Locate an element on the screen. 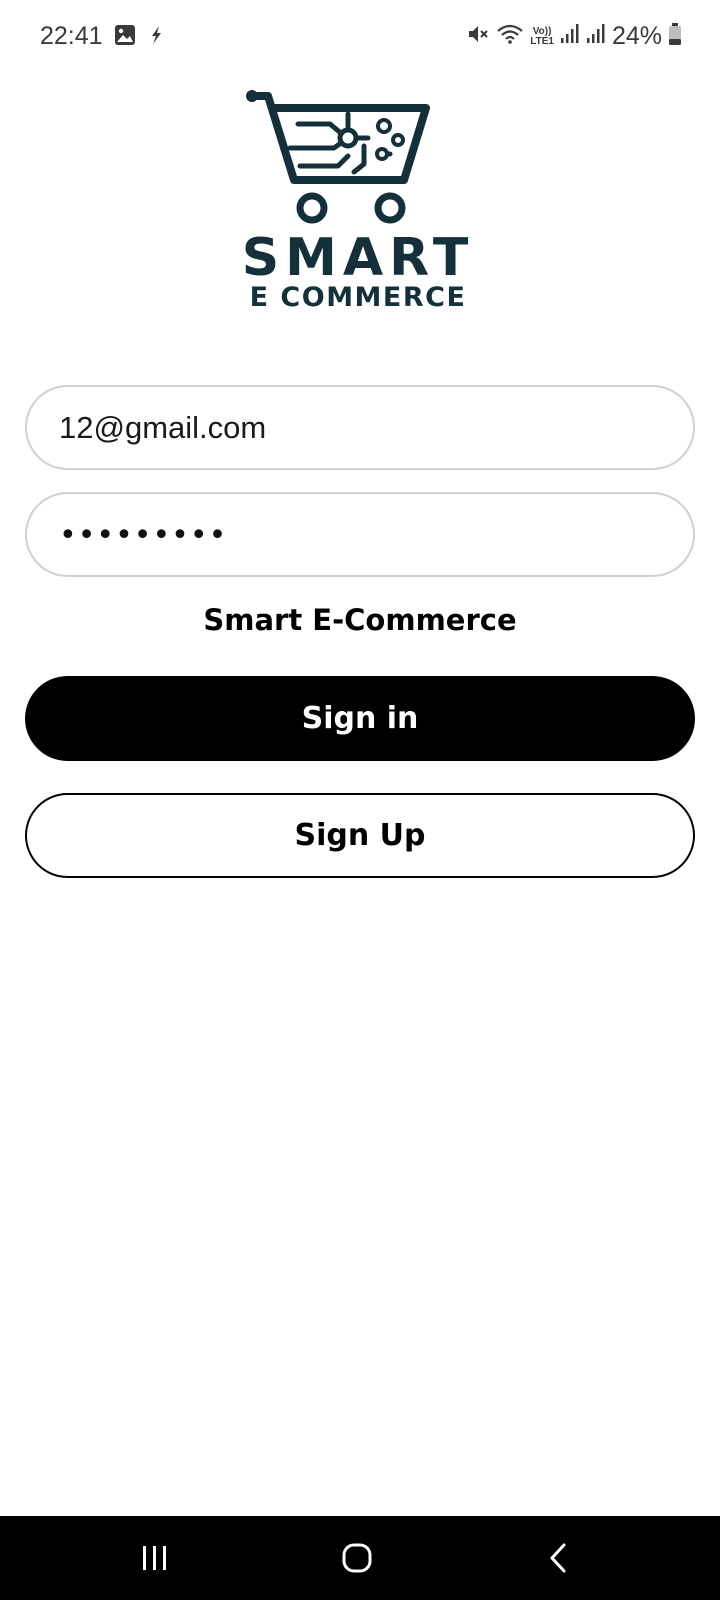 Image resolution: width=720 pixels, height=1600 pixels. sign-up-button: Sign Up is located at coordinates (360, 835).